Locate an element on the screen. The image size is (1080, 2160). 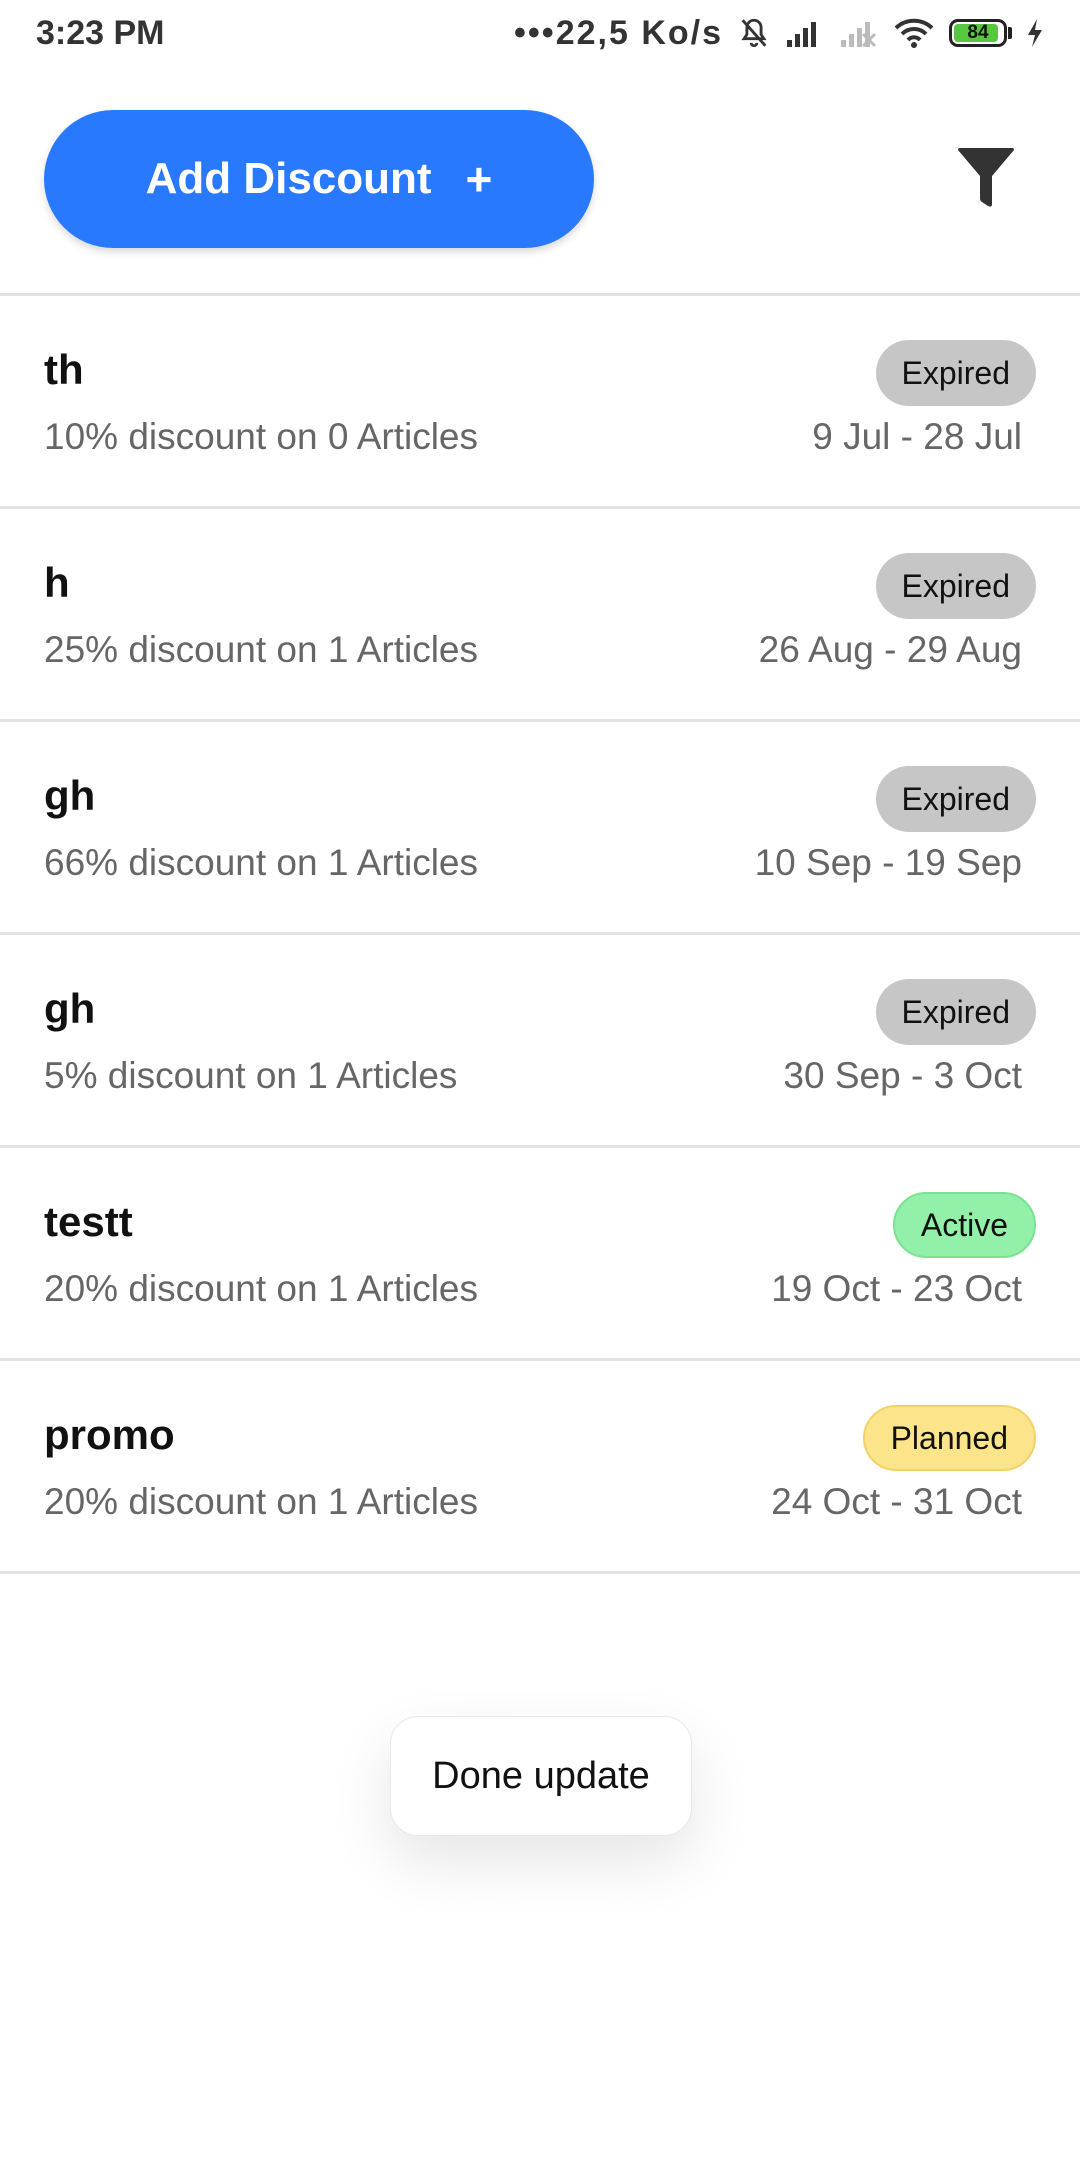
discount-name: th is located at coordinates (64, 369).